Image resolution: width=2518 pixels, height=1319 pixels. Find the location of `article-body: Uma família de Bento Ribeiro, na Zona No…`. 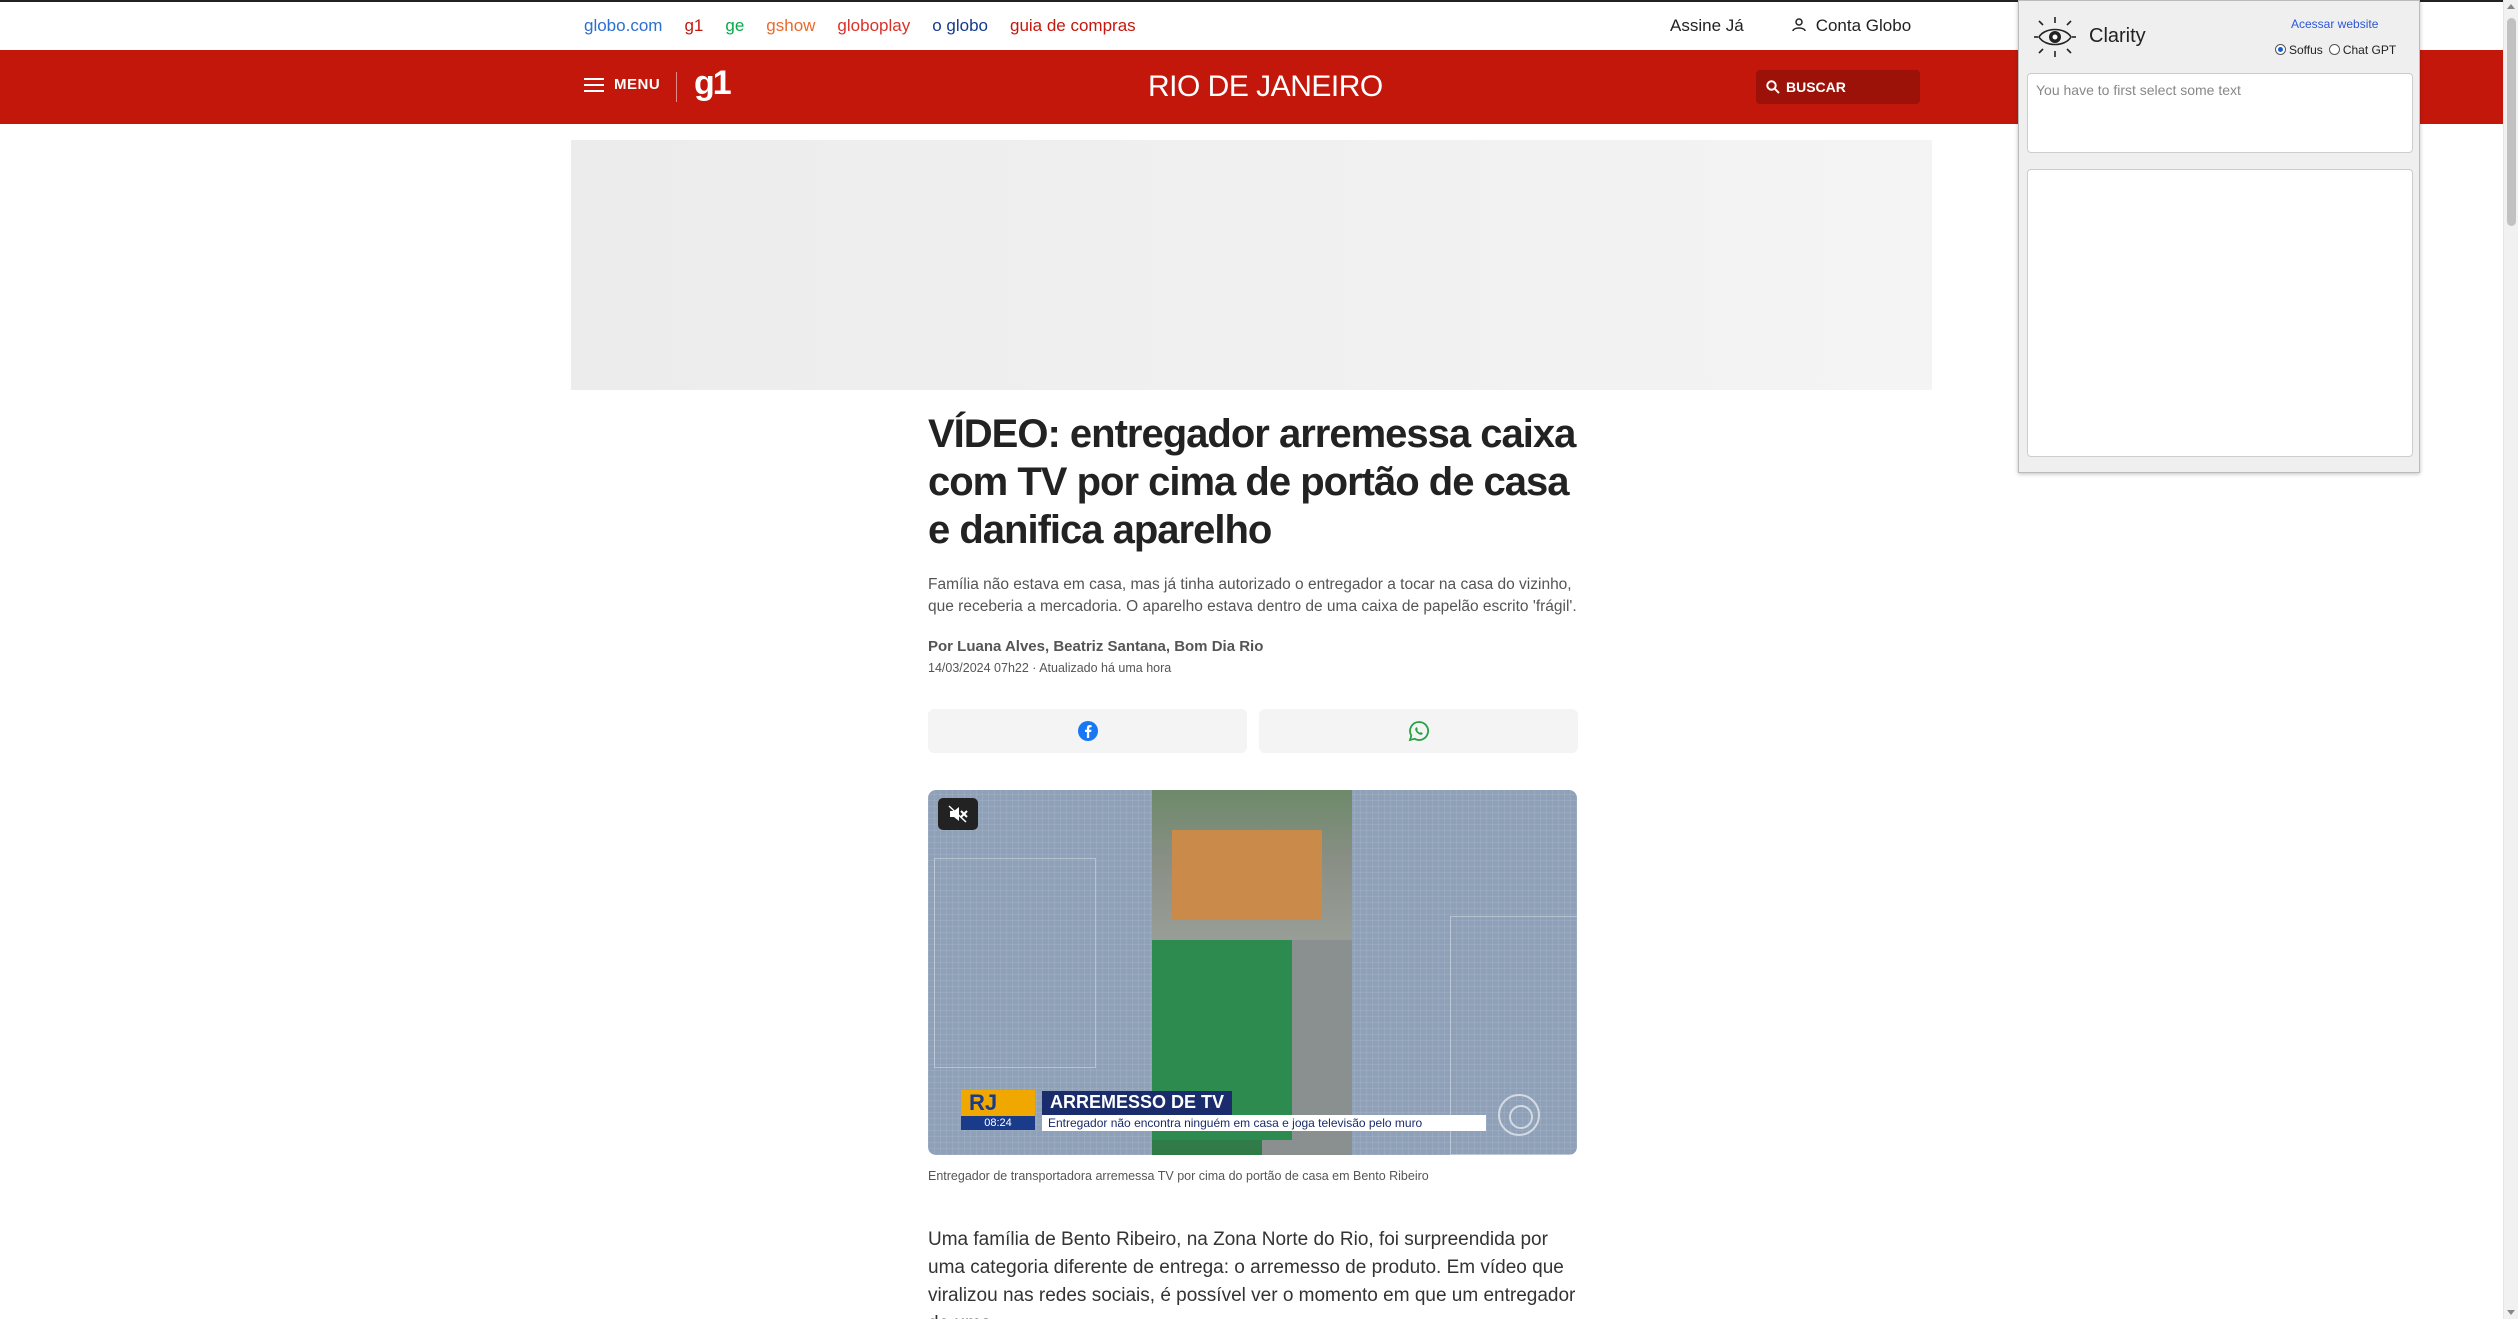

article-body: Uma família de Bento Ribeiro, na Zona No… is located at coordinates (1252, 1274).